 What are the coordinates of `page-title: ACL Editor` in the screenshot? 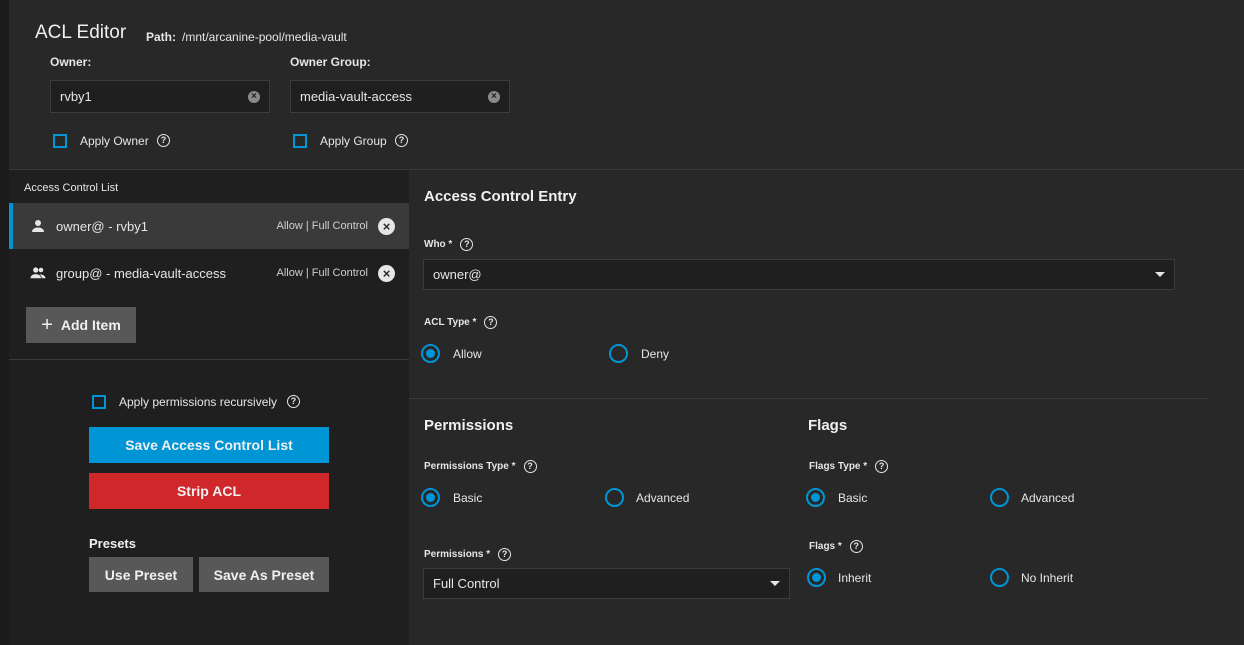 It's located at (81, 32).